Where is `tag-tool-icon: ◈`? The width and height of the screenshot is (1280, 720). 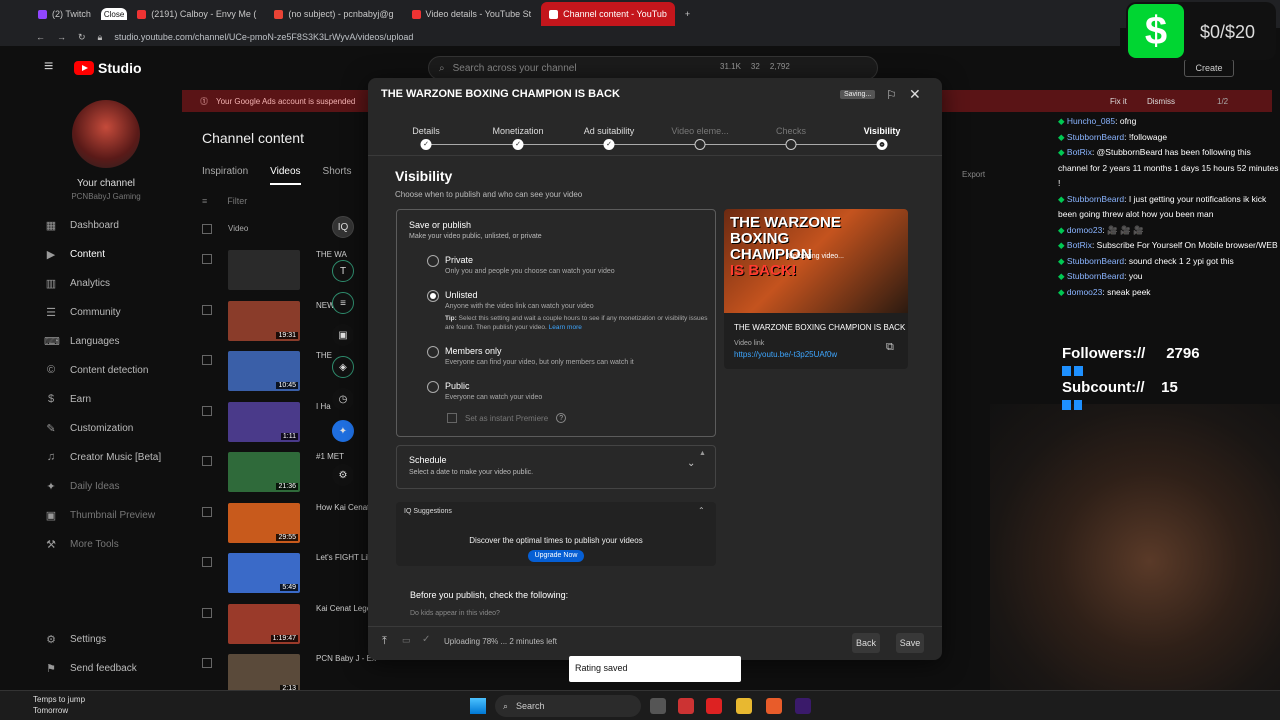
tag-tool-icon: ◈ is located at coordinates (343, 367).